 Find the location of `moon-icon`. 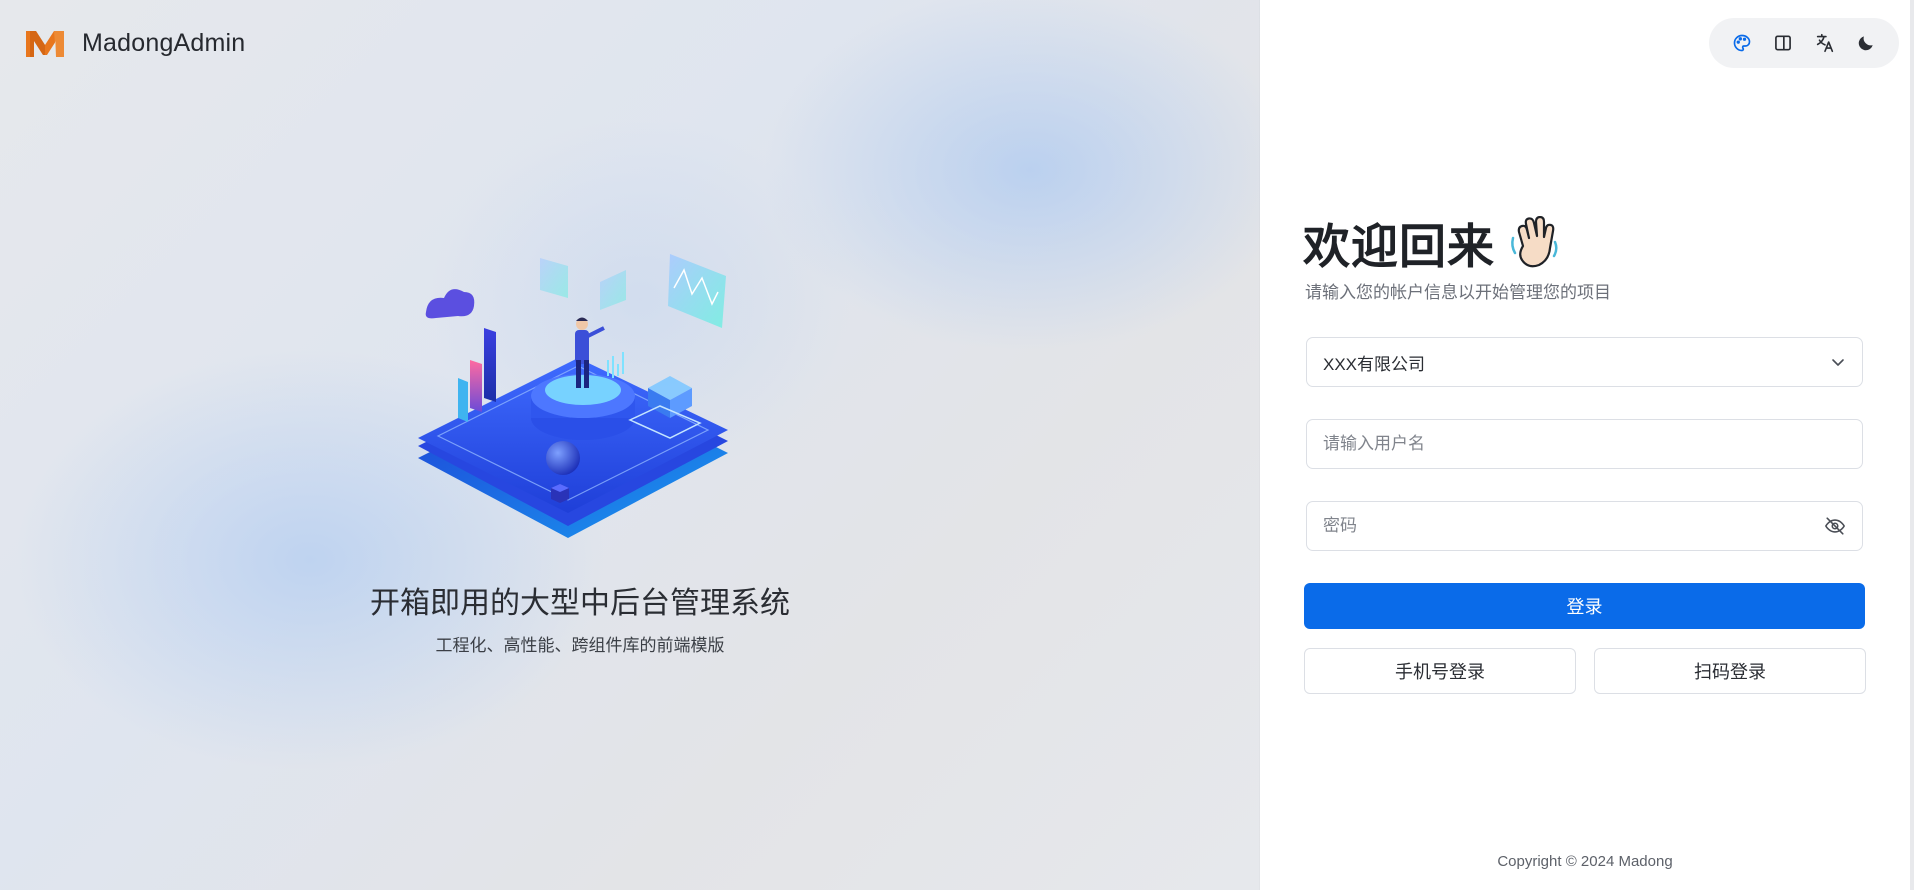

moon-icon is located at coordinates (1866, 43).